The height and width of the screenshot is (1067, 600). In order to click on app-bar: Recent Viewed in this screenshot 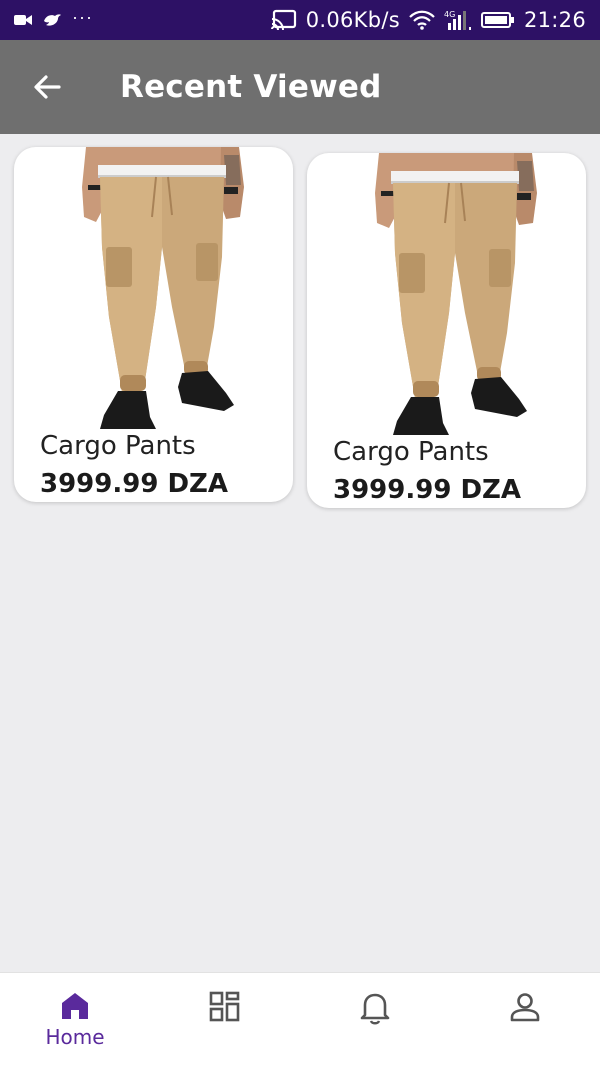, I will do `click(300, 87)`.